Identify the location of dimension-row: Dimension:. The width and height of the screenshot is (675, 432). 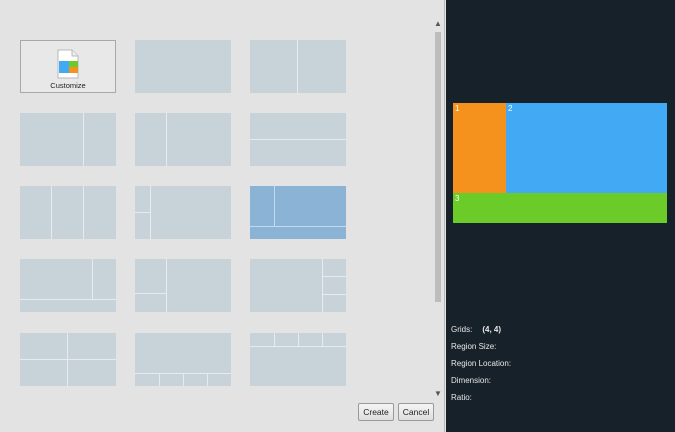
(471, 380).